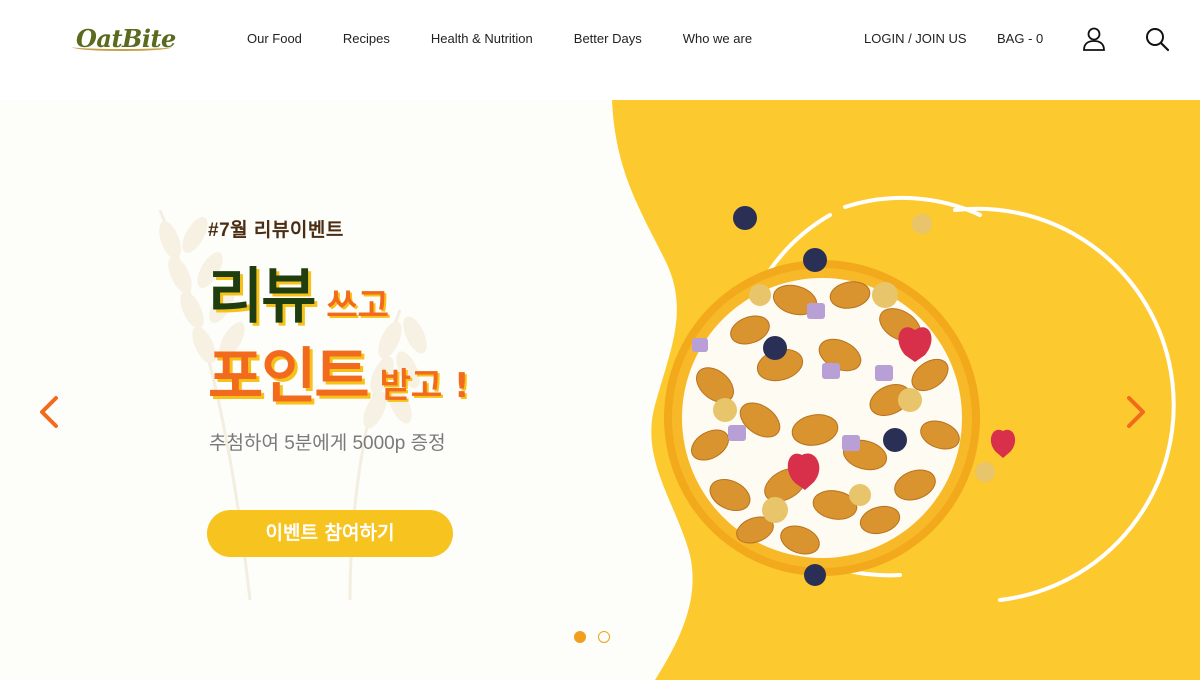 The image size is (1200, 680). I want to click on event-tag: #7월 리뷰이벤트, so click(276, 230).